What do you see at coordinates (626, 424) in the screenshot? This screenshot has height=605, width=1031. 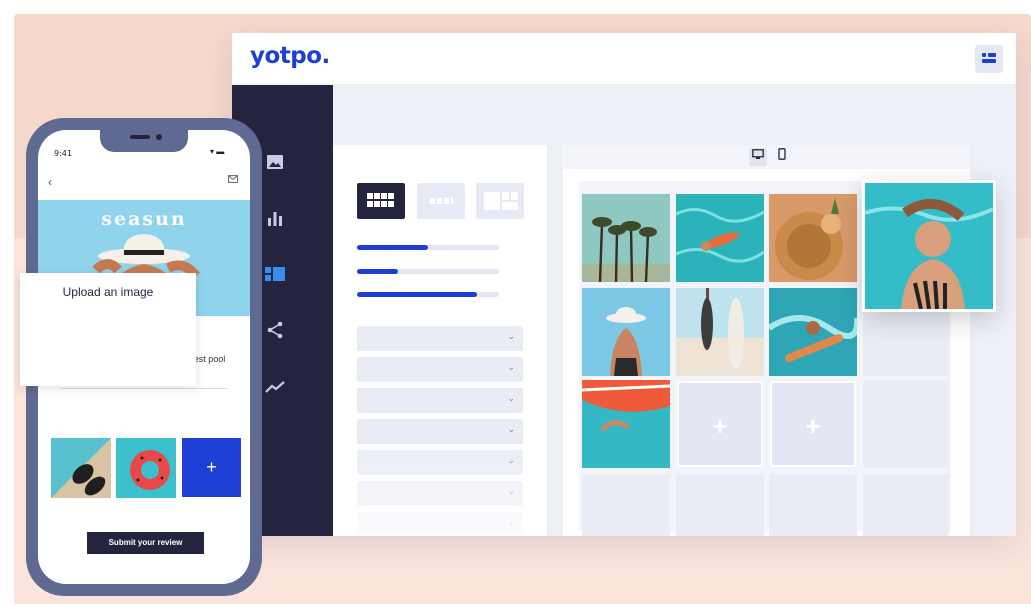 I see `gallery-photo-pool-float` at bounding box center [626, 424].